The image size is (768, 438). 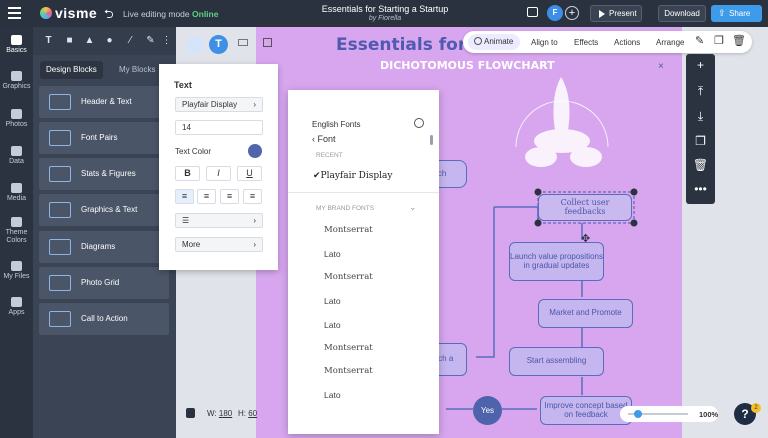 I want to click on node-start-assembling: Start assembling, so click(x=556, y=361).